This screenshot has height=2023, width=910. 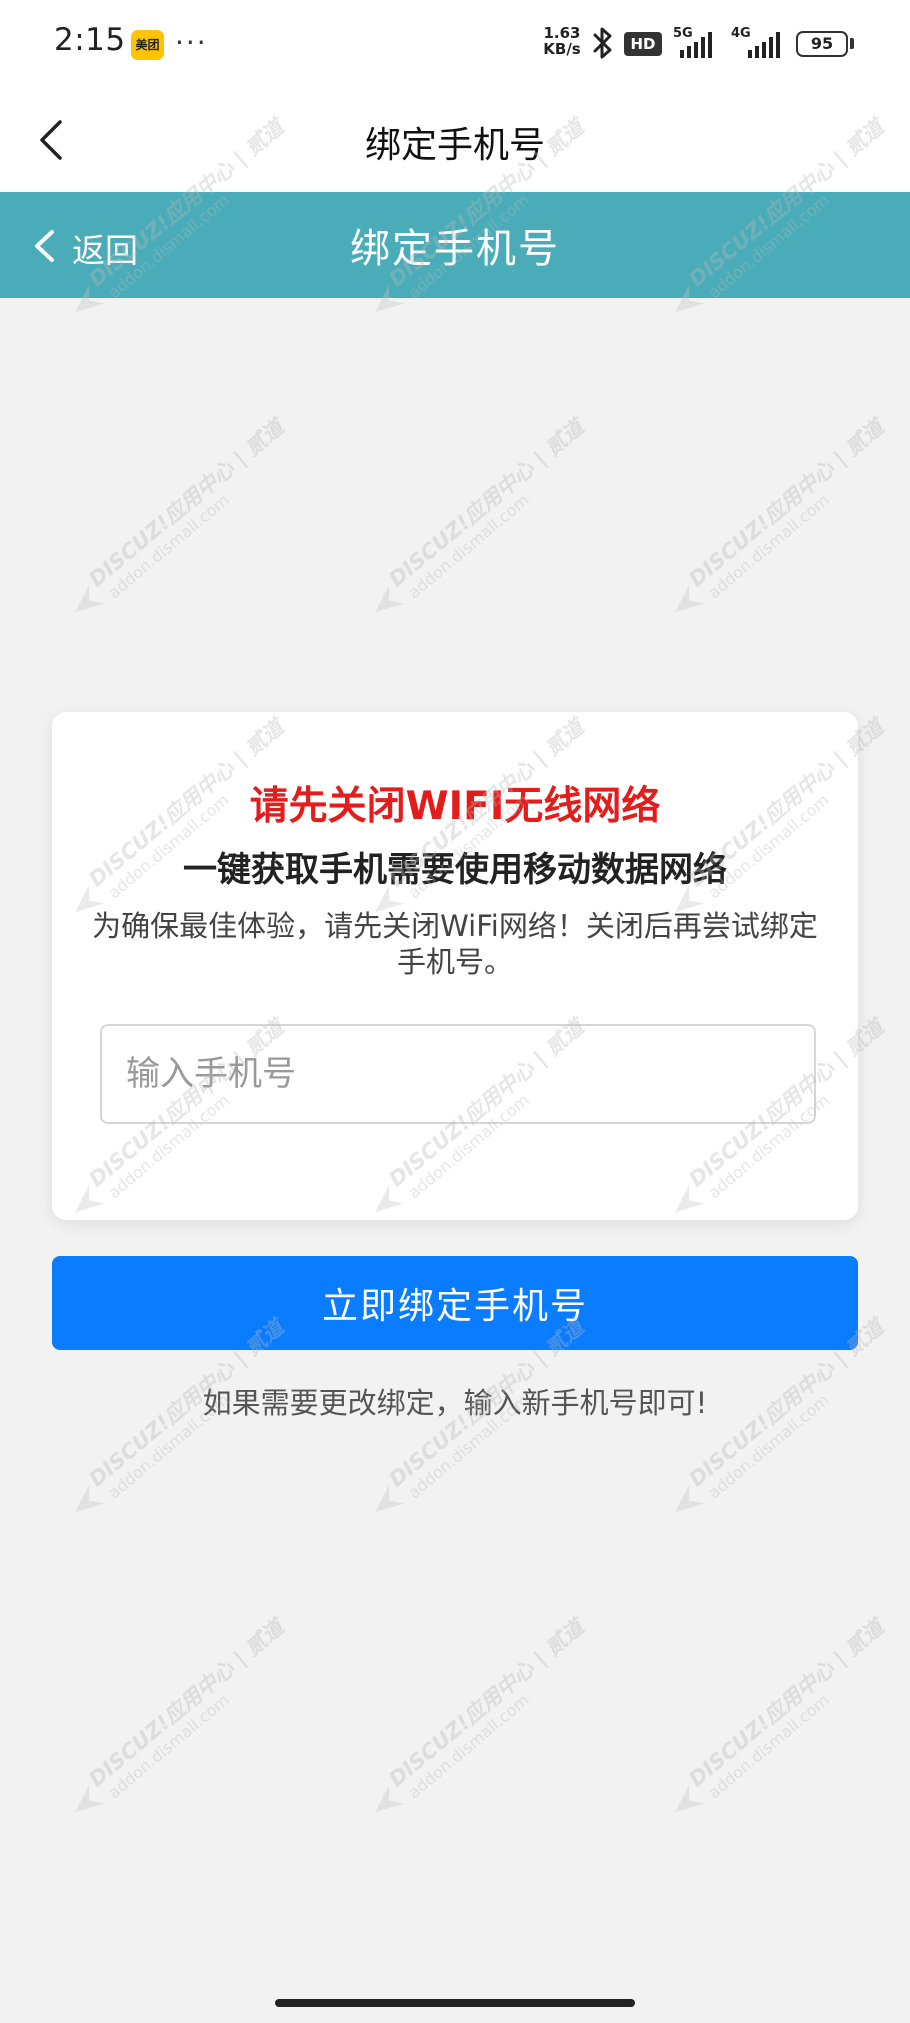 What do you see at coordinates (643, 44) in the screenshot?
I see `hd-voice-icon: HD` at bounding box center [643, 44].